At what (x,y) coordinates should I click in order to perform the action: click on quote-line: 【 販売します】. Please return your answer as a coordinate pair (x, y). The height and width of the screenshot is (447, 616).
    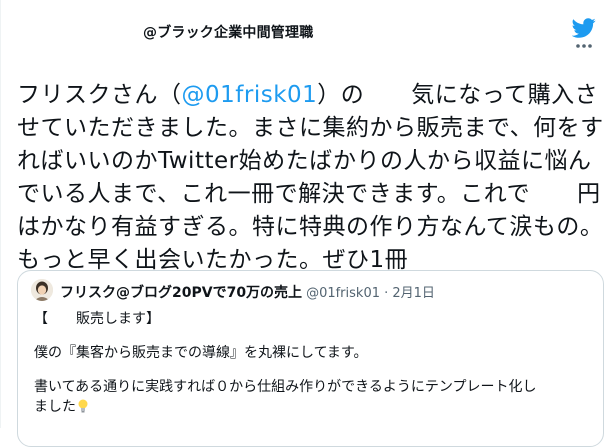
    Looking at the image, I should click on (97, 319).